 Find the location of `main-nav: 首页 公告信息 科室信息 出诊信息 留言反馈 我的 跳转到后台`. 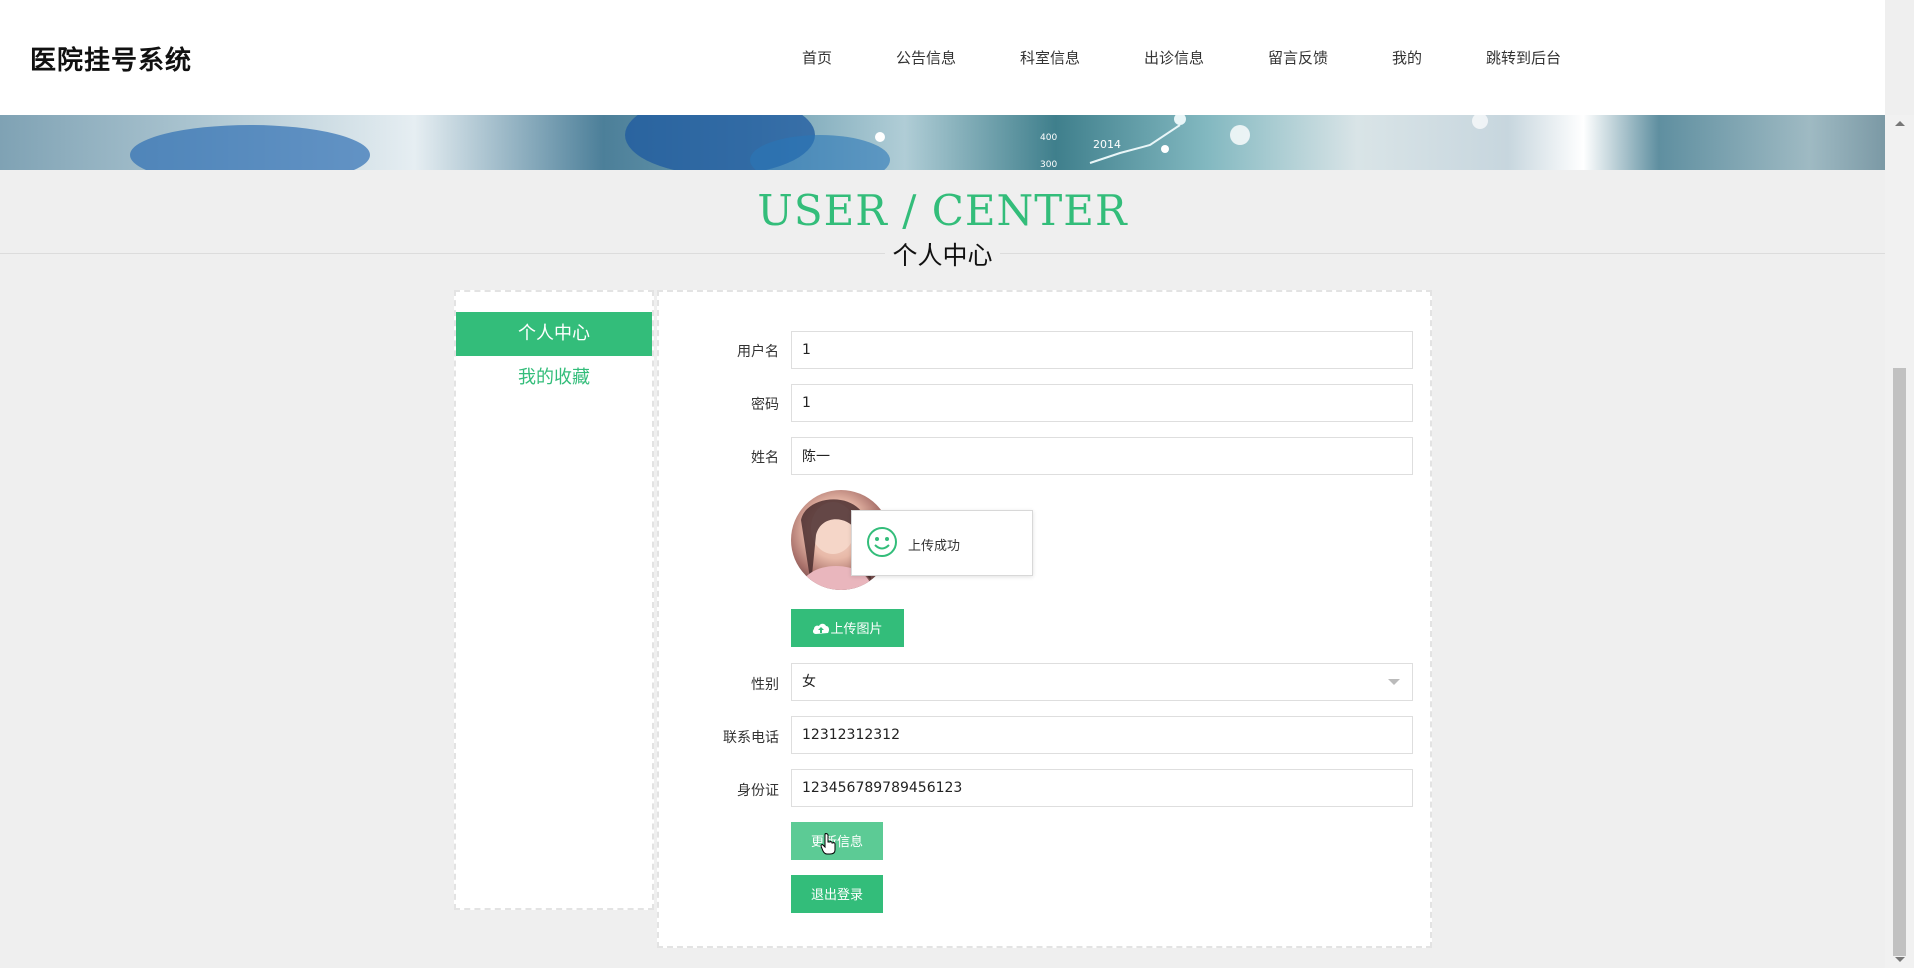

main-nav: 首页 公告信息 科室信息 出诊信息 留言反馈 我的 跳转到后台 is located at coordinates (942, 57).